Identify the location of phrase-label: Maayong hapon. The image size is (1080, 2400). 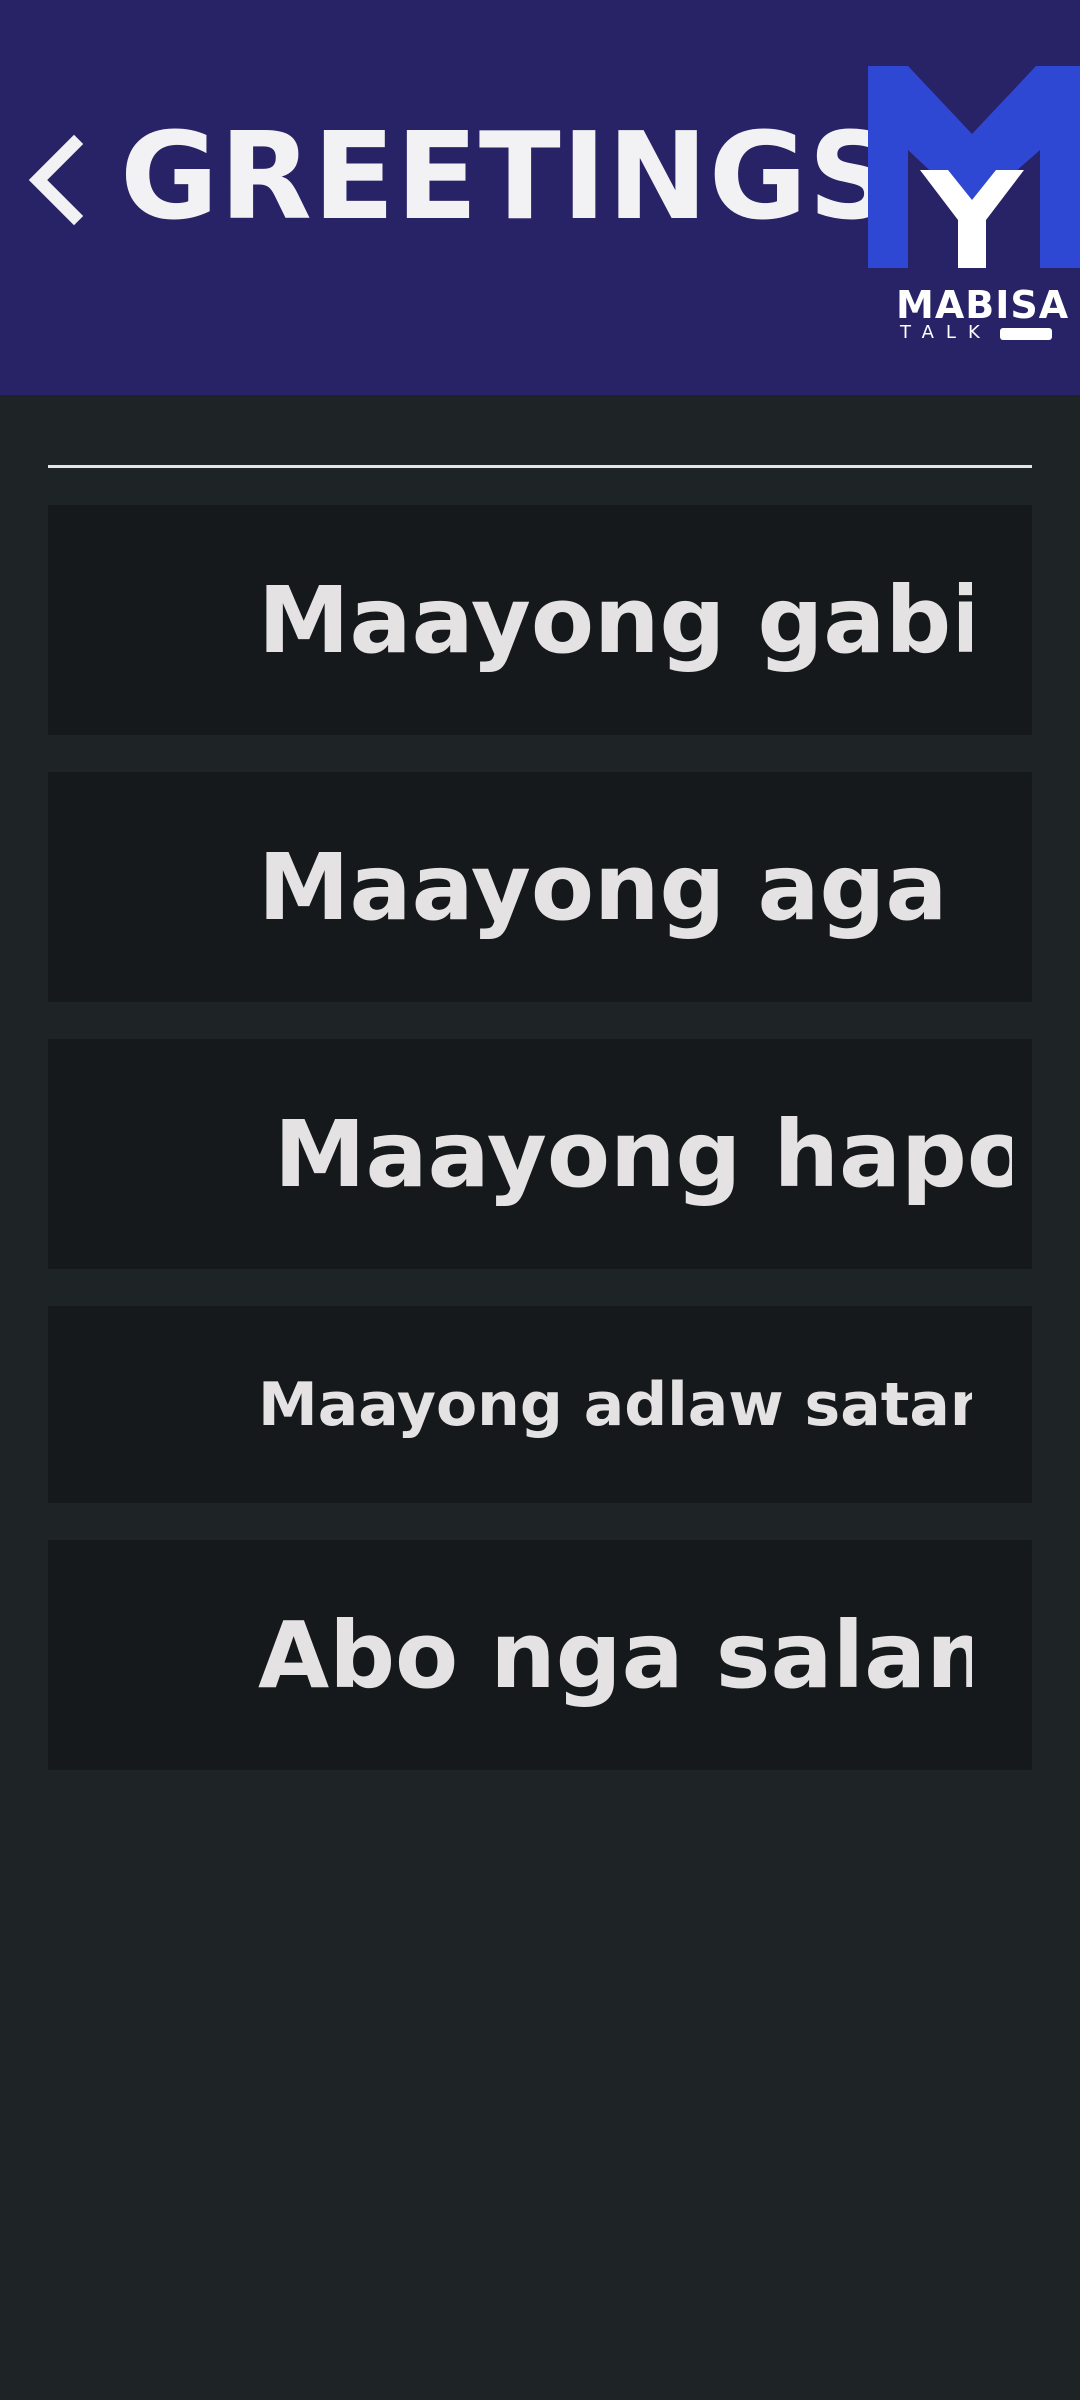
(643, 1154).